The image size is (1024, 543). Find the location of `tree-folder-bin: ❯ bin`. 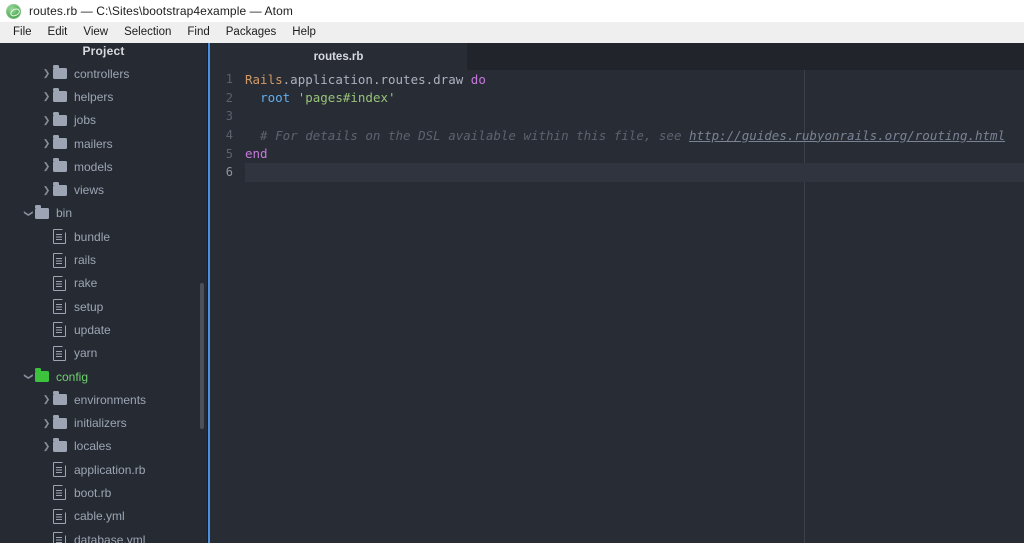

tree-folder-bin: ❯ bin is located at coordinates (103, 213).